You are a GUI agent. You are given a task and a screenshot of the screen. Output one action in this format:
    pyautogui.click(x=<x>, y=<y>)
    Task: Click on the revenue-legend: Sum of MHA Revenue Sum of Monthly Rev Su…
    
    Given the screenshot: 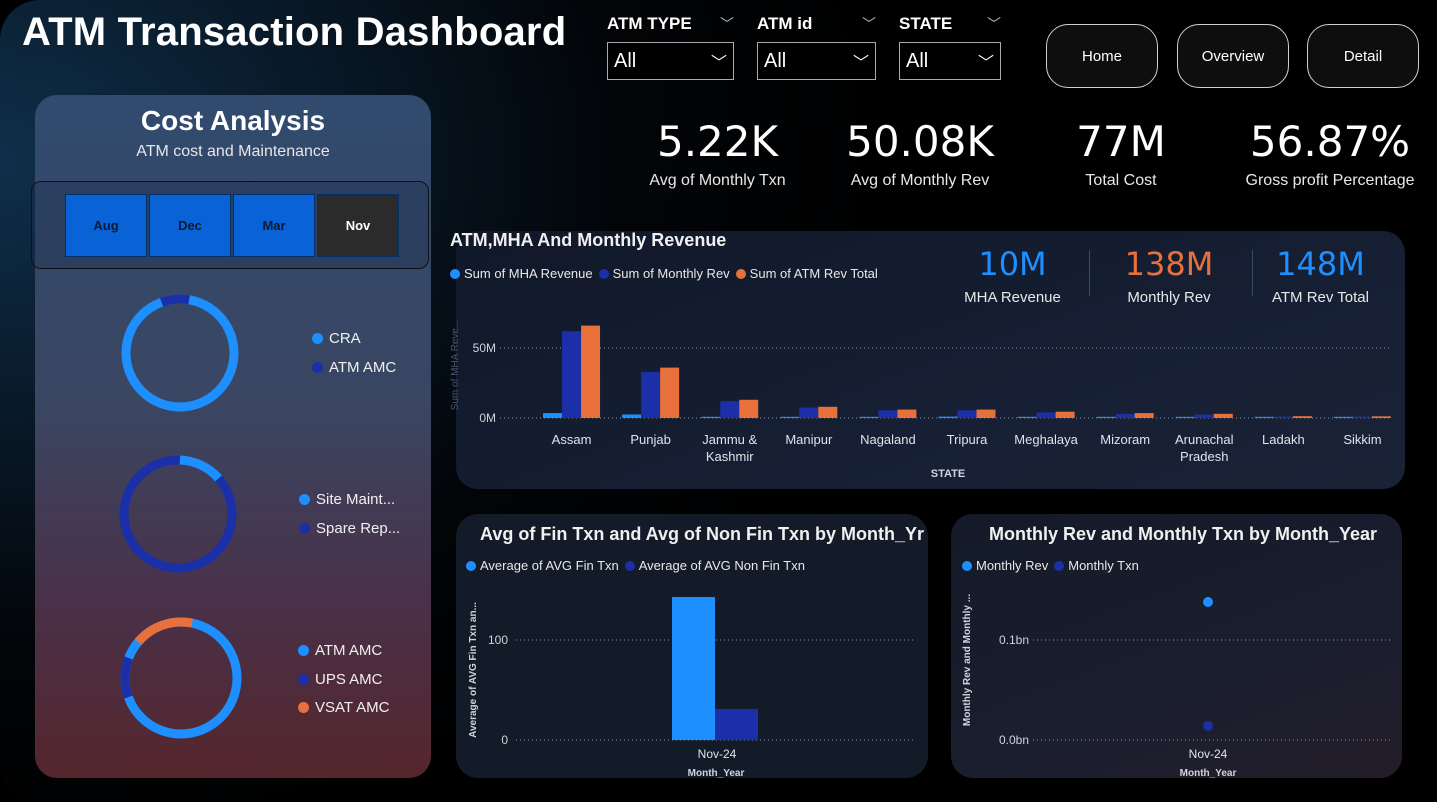 What is the action you would take?
    pyautogui.click(x=664, y=273)
    